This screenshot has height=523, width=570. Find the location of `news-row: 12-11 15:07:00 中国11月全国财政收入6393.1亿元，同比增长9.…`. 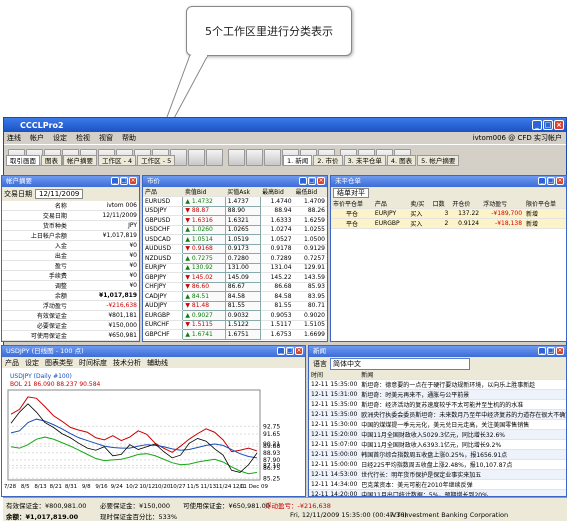

news-row: 12-11 15:07:00 中国11月全国财政收入6393.1亿元，同比增长9.… is located at coordinates (437, 444).